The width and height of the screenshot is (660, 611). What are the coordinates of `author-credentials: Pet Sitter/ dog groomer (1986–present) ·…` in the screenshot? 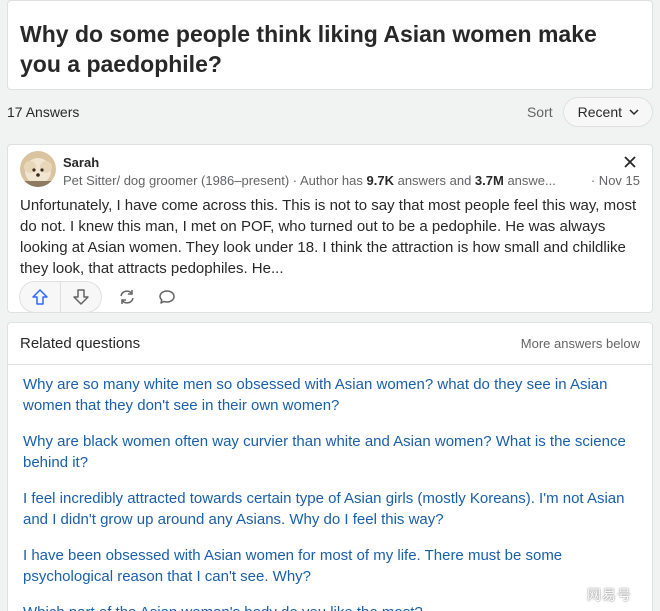 It's located at (309, 180).